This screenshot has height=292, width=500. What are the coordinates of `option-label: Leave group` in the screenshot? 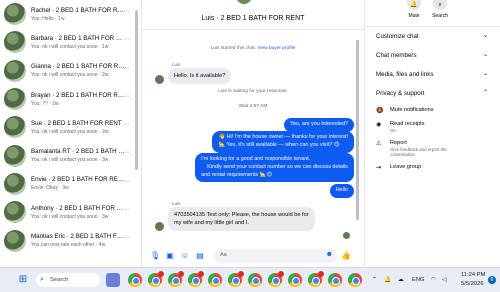 It's located at (406, 166).